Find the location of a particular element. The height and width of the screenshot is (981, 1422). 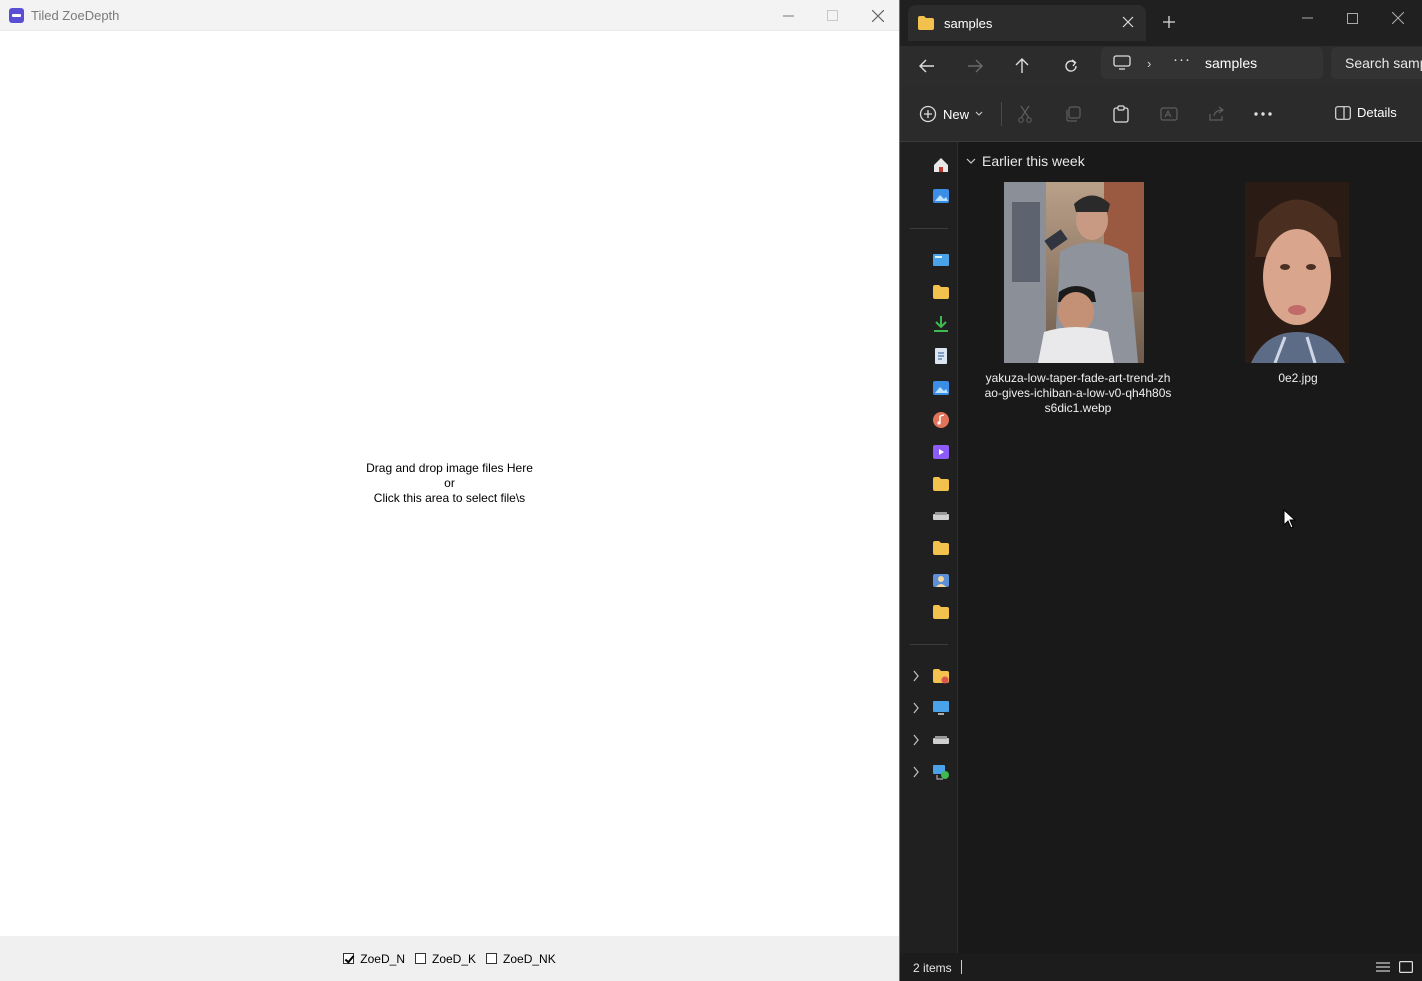

documents-icon is located at coordinates (941, 356).